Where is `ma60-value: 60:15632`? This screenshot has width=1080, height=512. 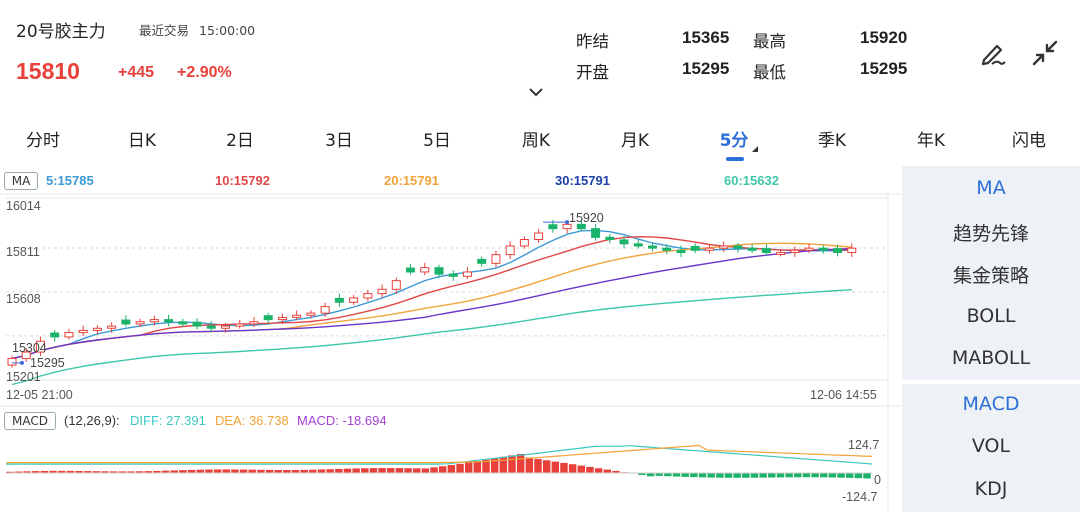
ma60-value: 60:15632 is located at coordinates (751, 180).